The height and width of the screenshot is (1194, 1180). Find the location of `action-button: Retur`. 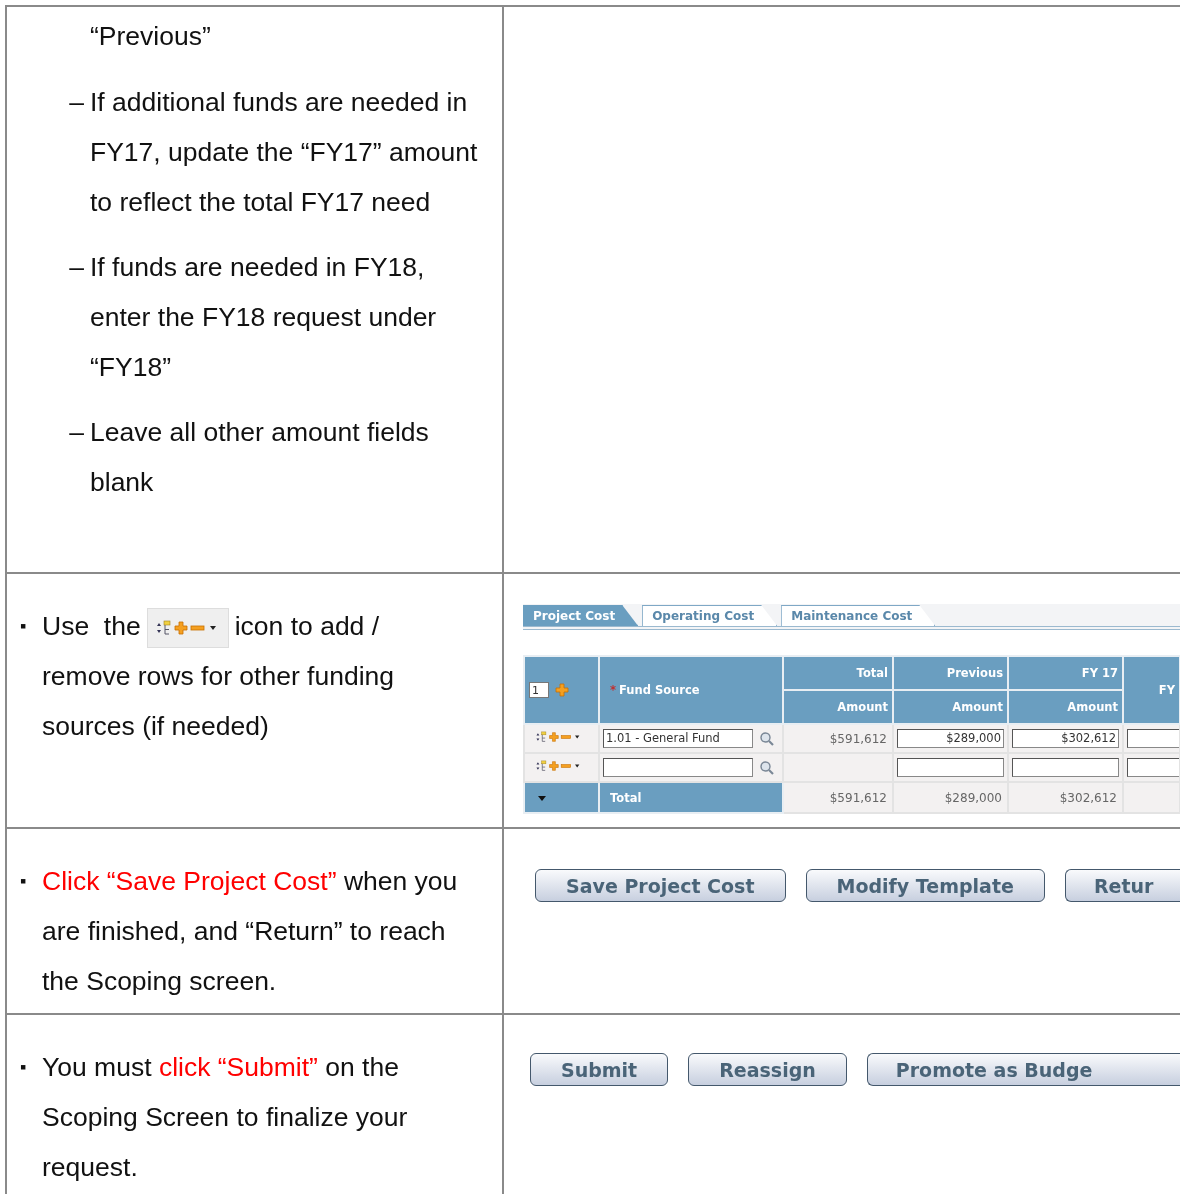

action-button: Retur is located at coordinates (1122, 885).